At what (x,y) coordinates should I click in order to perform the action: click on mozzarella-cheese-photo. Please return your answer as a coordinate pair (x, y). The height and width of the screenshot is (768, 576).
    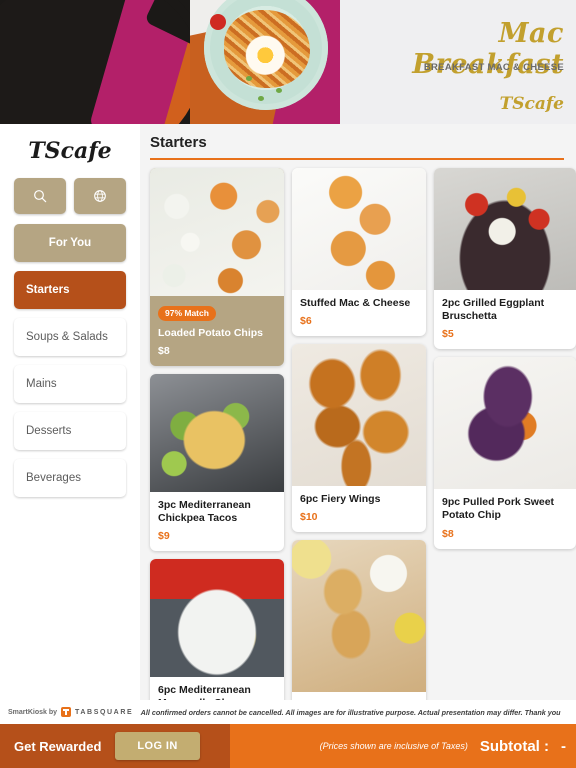
    Looking at the image, I should click on (217, 617).